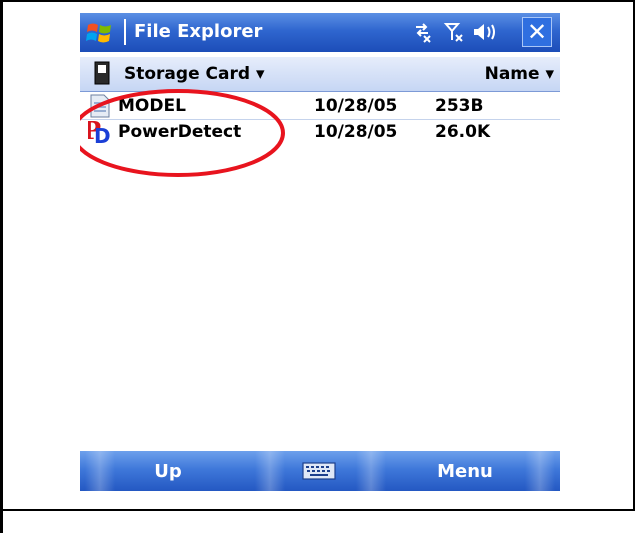 The image size is (635, 533). Describe the element at coordinates (537, 32) in the screenshot. I see `close-button: ✕` at that location.